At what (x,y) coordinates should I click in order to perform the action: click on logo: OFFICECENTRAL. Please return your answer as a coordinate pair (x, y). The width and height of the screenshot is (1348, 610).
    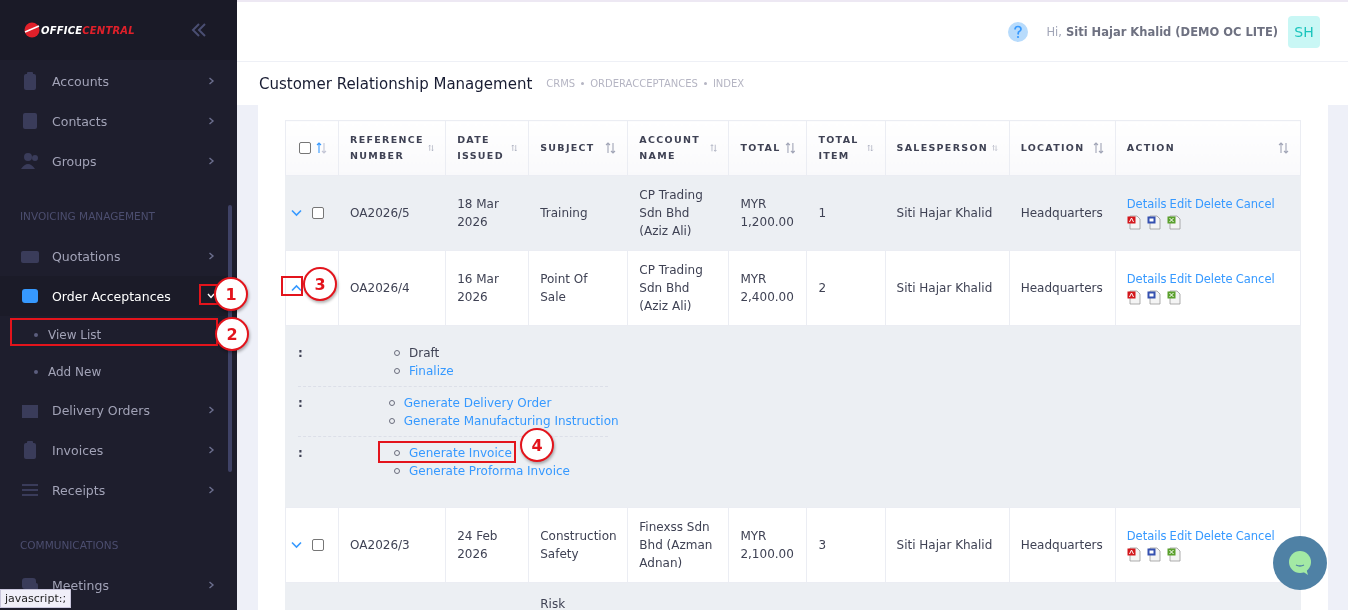
    Looking at the image, I should click on (79, 30).